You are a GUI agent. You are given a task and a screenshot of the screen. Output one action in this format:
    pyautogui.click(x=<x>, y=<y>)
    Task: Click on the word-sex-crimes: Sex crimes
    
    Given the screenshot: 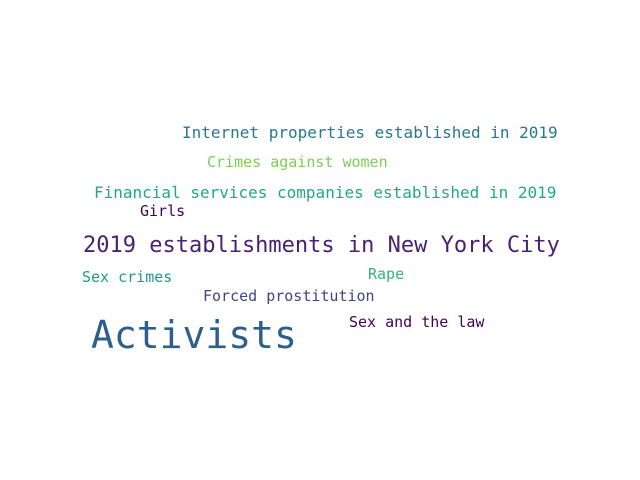 What is the action you would take?
    pyautogui.click(x=127, y=277)
    